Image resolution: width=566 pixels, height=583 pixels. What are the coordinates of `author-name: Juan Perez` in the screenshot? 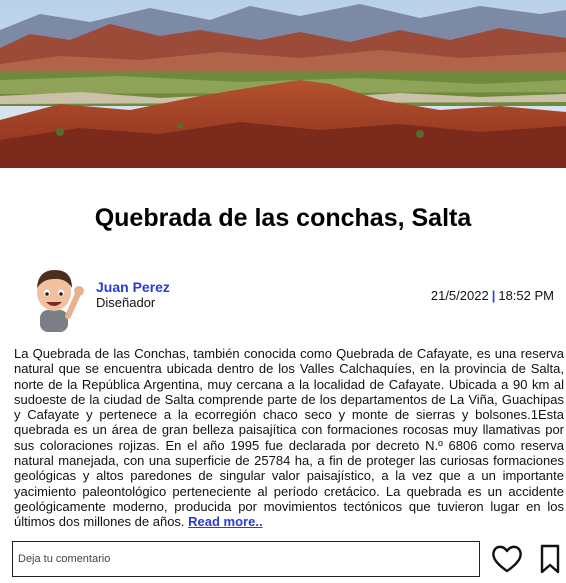 It's located at (133, 287).